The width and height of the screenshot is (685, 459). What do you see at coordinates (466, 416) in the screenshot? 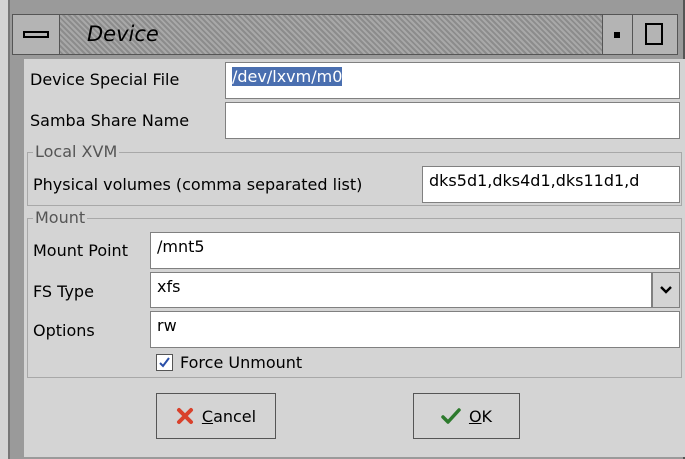
I see `ok-button: OK` at bounding box center [466, 416].